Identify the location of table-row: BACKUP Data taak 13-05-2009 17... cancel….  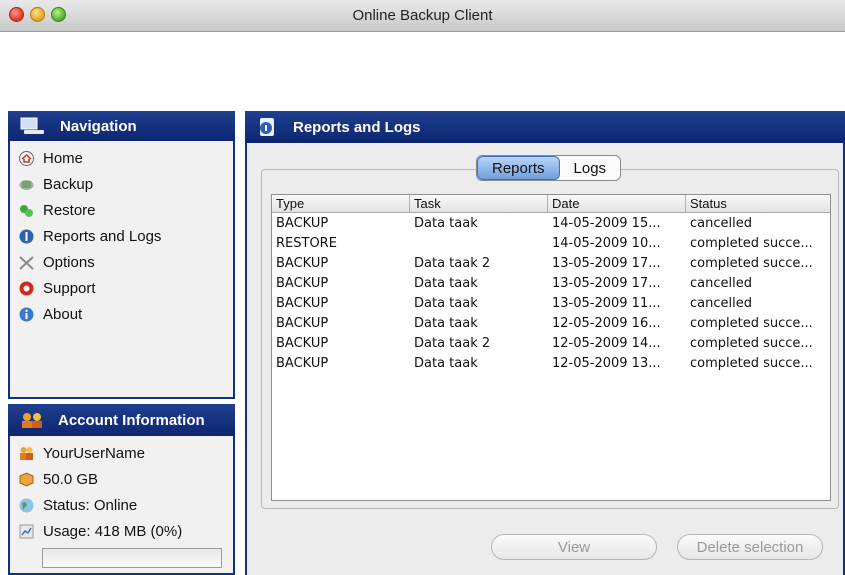
(551, 283).